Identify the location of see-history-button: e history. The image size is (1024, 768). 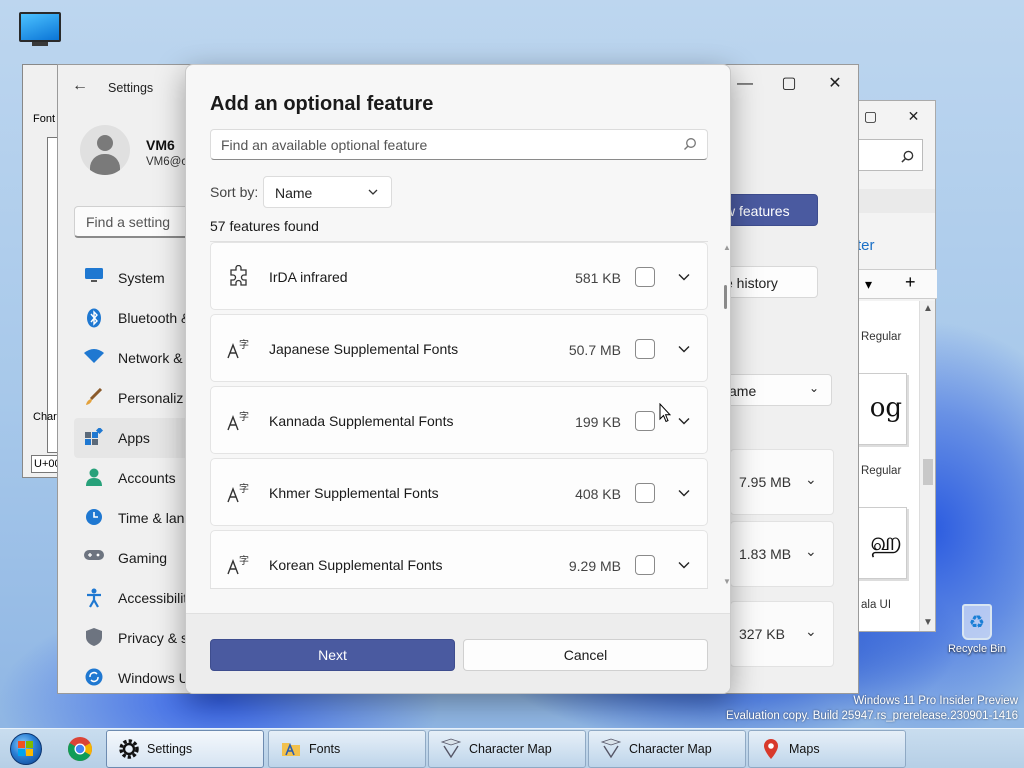
(768, 282).